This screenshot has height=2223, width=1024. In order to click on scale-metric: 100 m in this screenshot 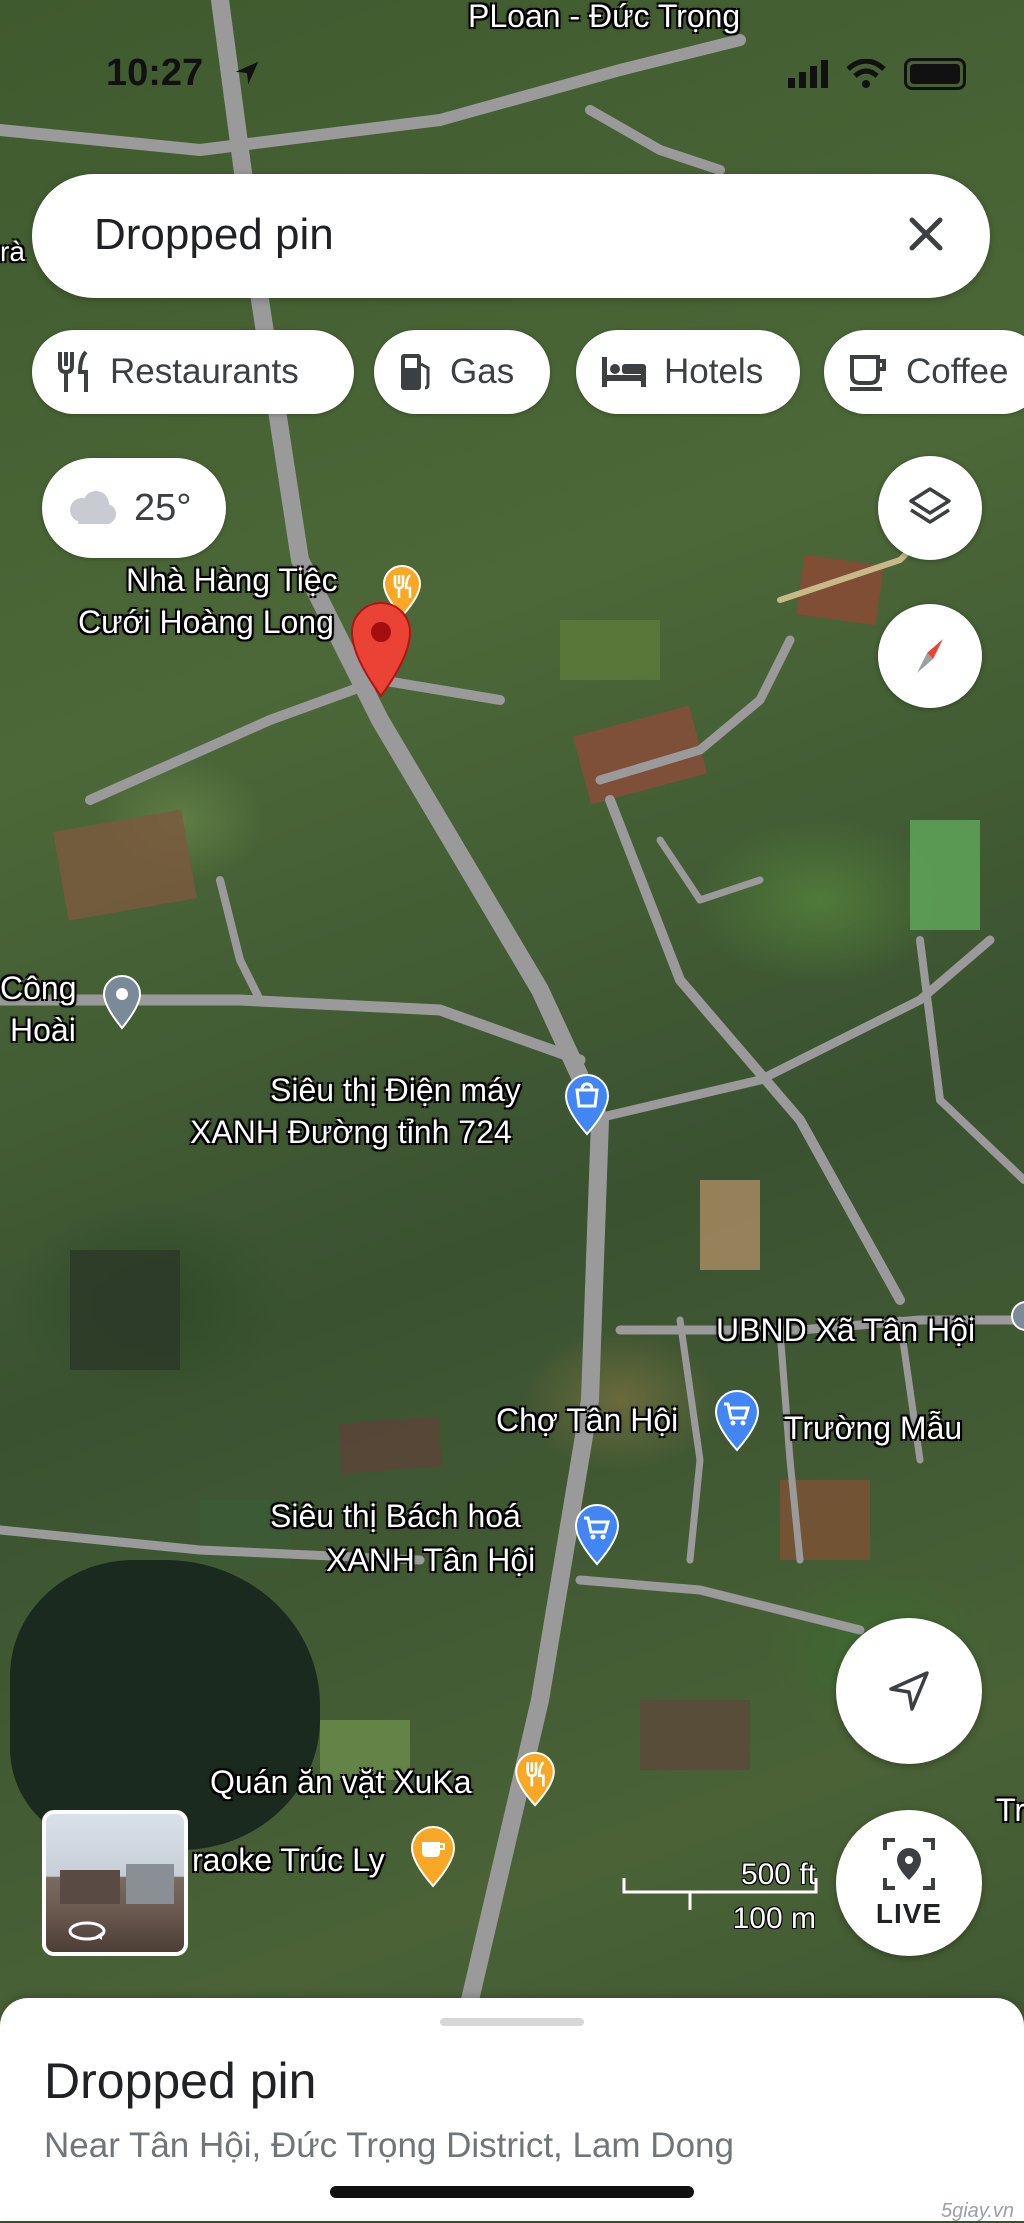, I will do `click(774, 1918)`.